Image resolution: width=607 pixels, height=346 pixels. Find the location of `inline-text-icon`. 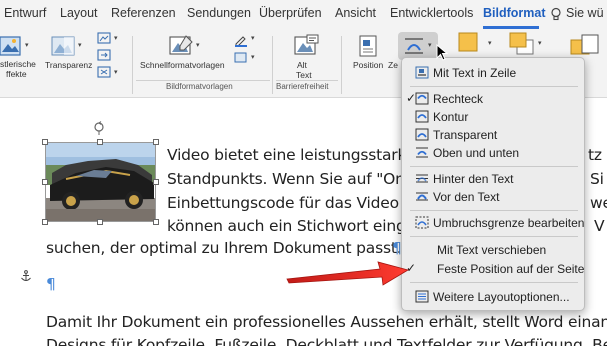

inline-text-icon is located at coordinates (422, 72).